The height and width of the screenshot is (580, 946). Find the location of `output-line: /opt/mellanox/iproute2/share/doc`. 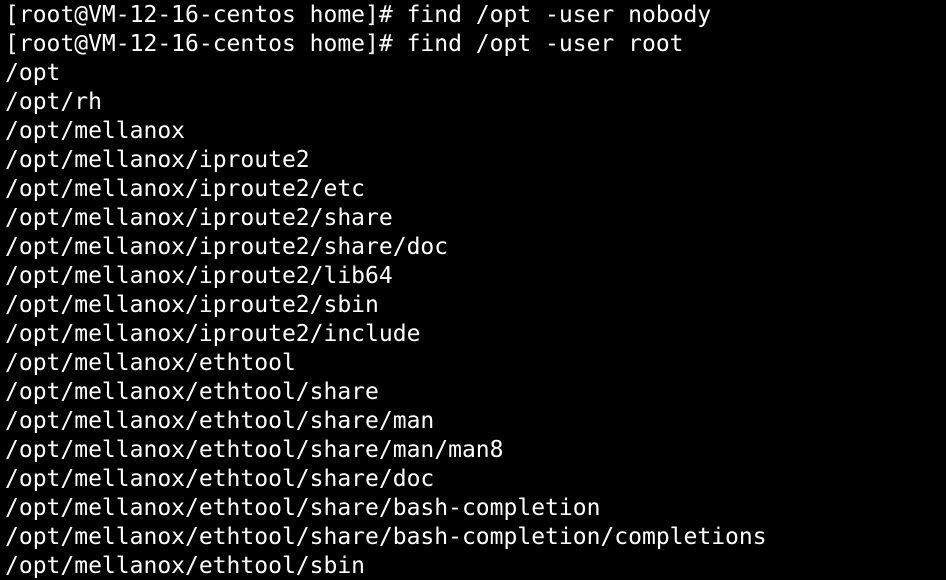

output-line: /opt/mellanox/iproute2/share/doc is located at coordinates (227, 247).